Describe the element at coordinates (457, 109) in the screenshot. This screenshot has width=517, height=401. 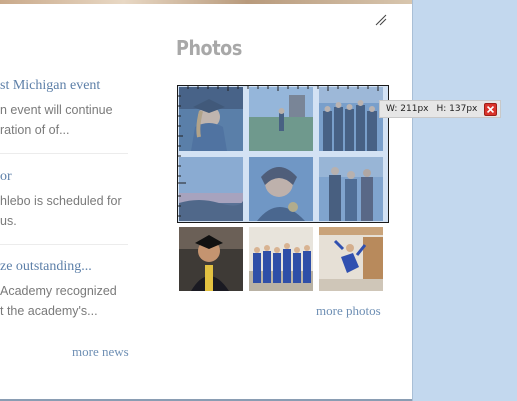
I see `height-readout: H: 137px` at that location.